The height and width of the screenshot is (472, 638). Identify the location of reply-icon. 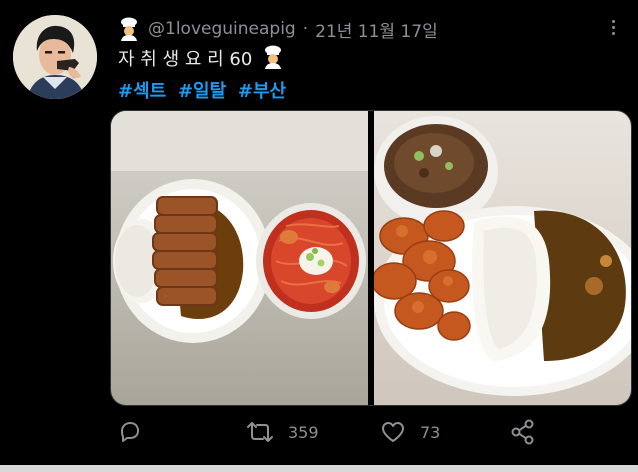
(130, 432).